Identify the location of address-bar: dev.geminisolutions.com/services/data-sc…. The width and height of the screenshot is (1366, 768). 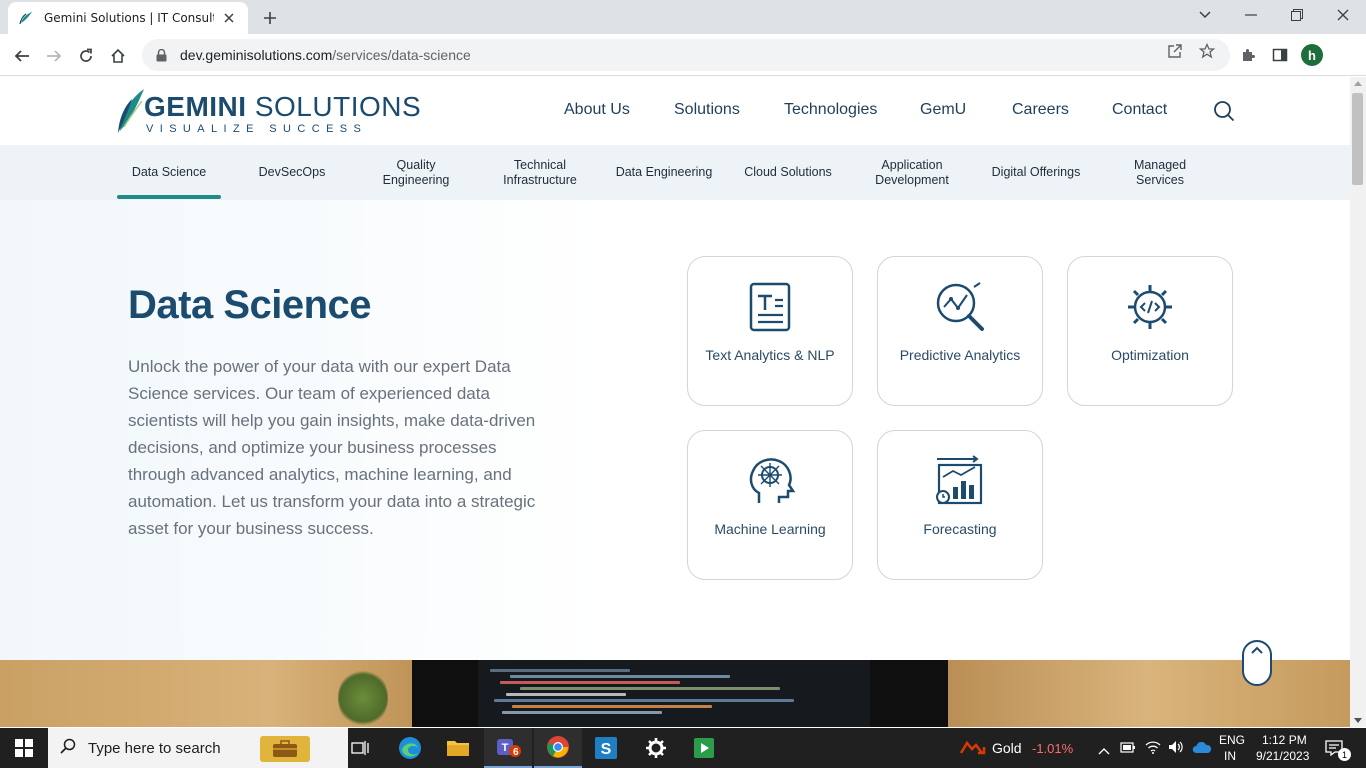
(686, 55).